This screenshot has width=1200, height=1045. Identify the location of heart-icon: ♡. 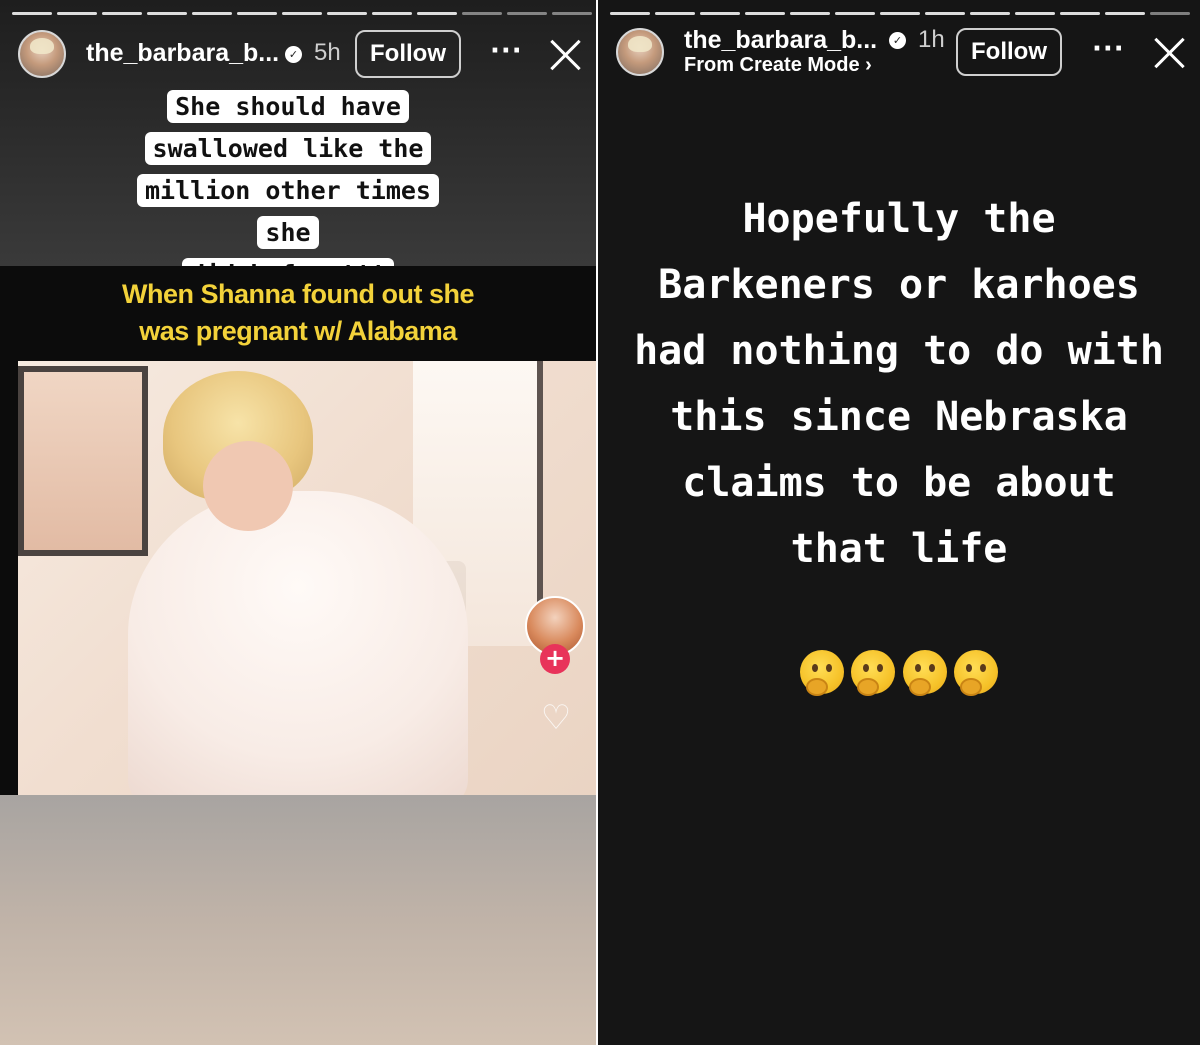
(556, 718).